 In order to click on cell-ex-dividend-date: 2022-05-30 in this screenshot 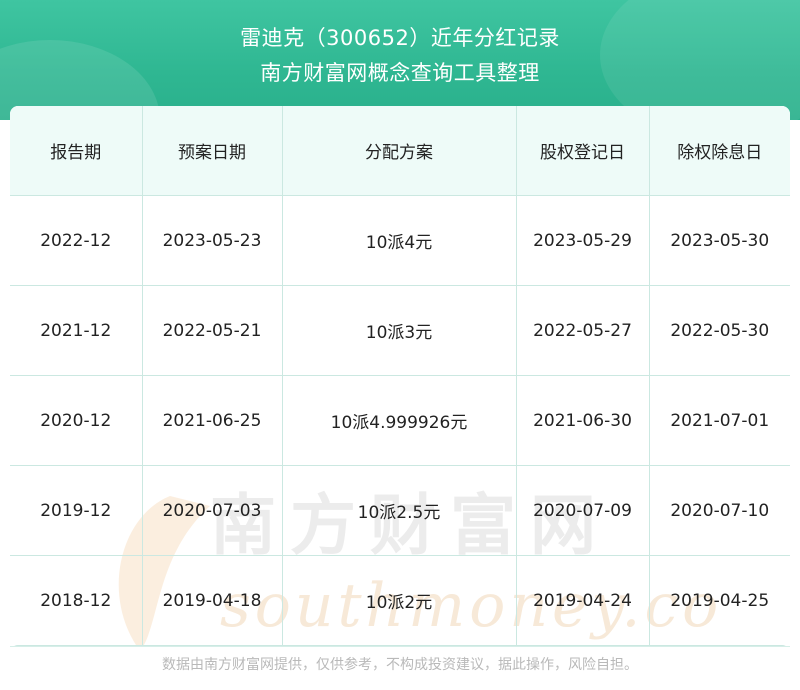, I will do `click(719, 330)`.